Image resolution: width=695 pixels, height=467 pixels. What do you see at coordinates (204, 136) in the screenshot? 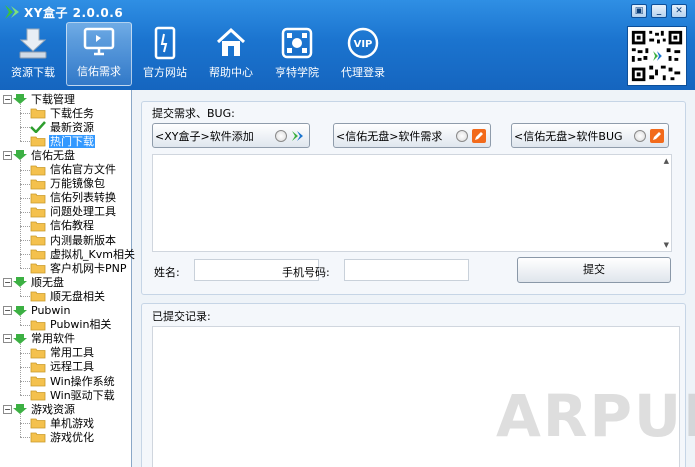
I see `option-label: <XY盒子>软件添加` at bounding box center [204, 136].